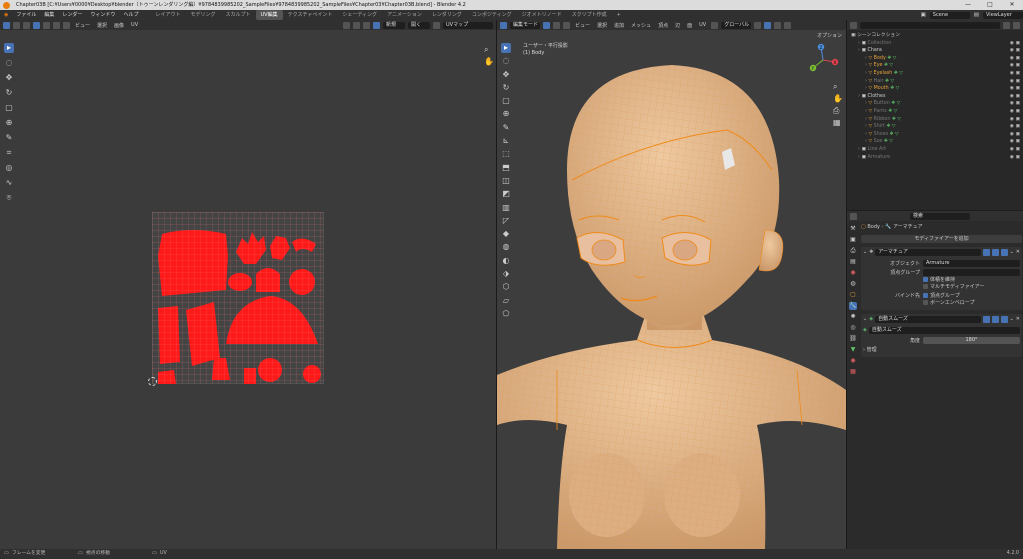 Image resolution: width=1023 pixels, height=559 pixels. I want to click on manage-subpanel: › 管理, so click(941, 350).